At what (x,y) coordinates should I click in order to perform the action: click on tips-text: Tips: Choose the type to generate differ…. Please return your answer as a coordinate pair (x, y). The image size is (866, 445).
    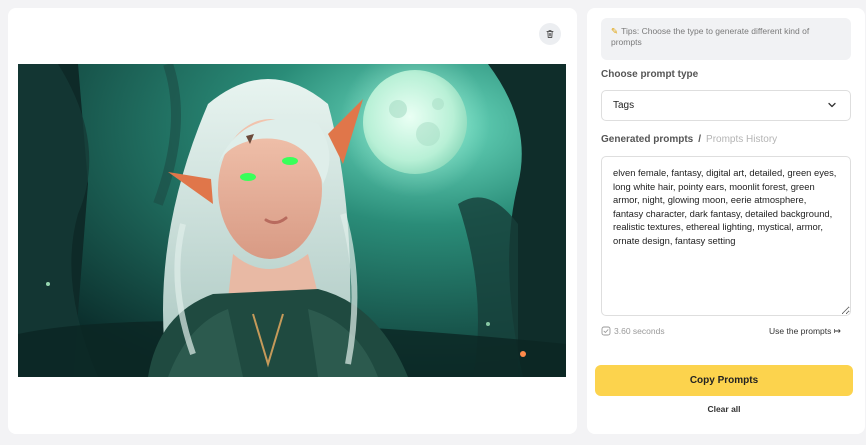
    Looking at the image, I should click on (710, 36).